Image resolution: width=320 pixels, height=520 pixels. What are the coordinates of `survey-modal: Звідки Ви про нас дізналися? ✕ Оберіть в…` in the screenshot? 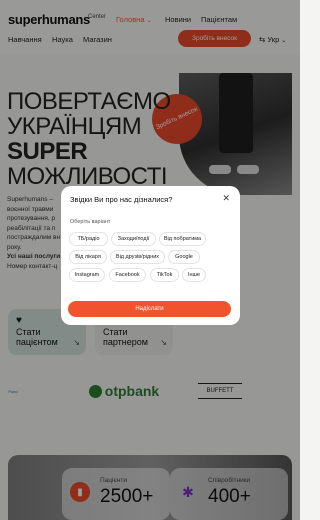 It's located at (150, 255).